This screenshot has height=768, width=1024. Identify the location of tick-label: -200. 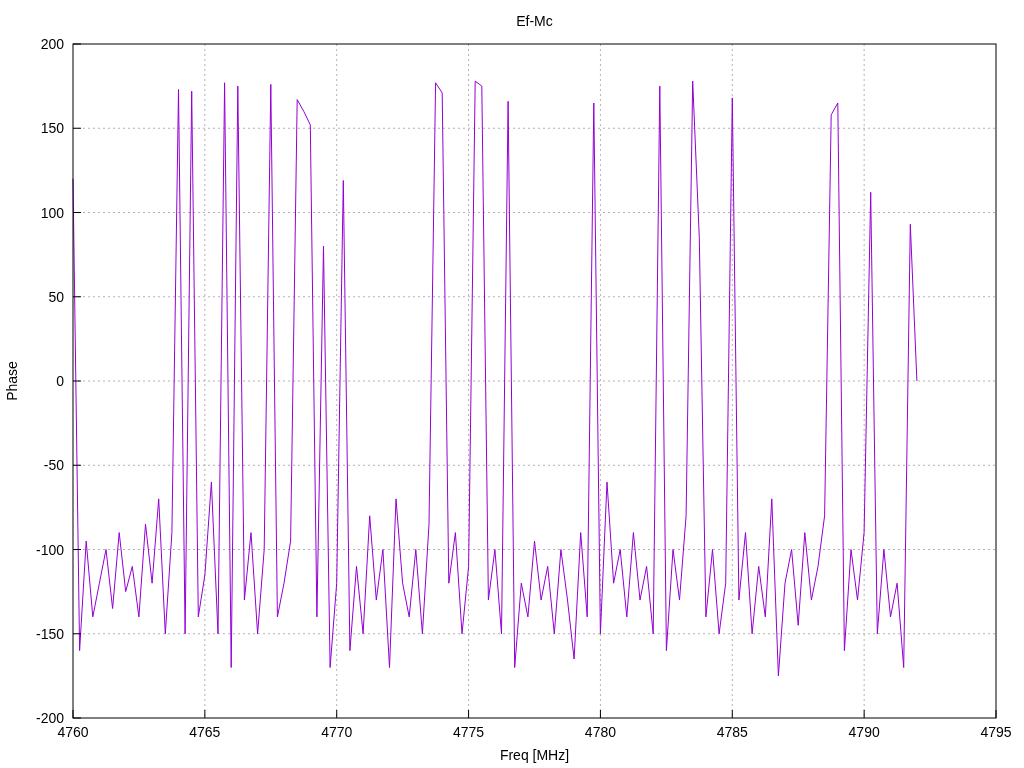
(49, 718).